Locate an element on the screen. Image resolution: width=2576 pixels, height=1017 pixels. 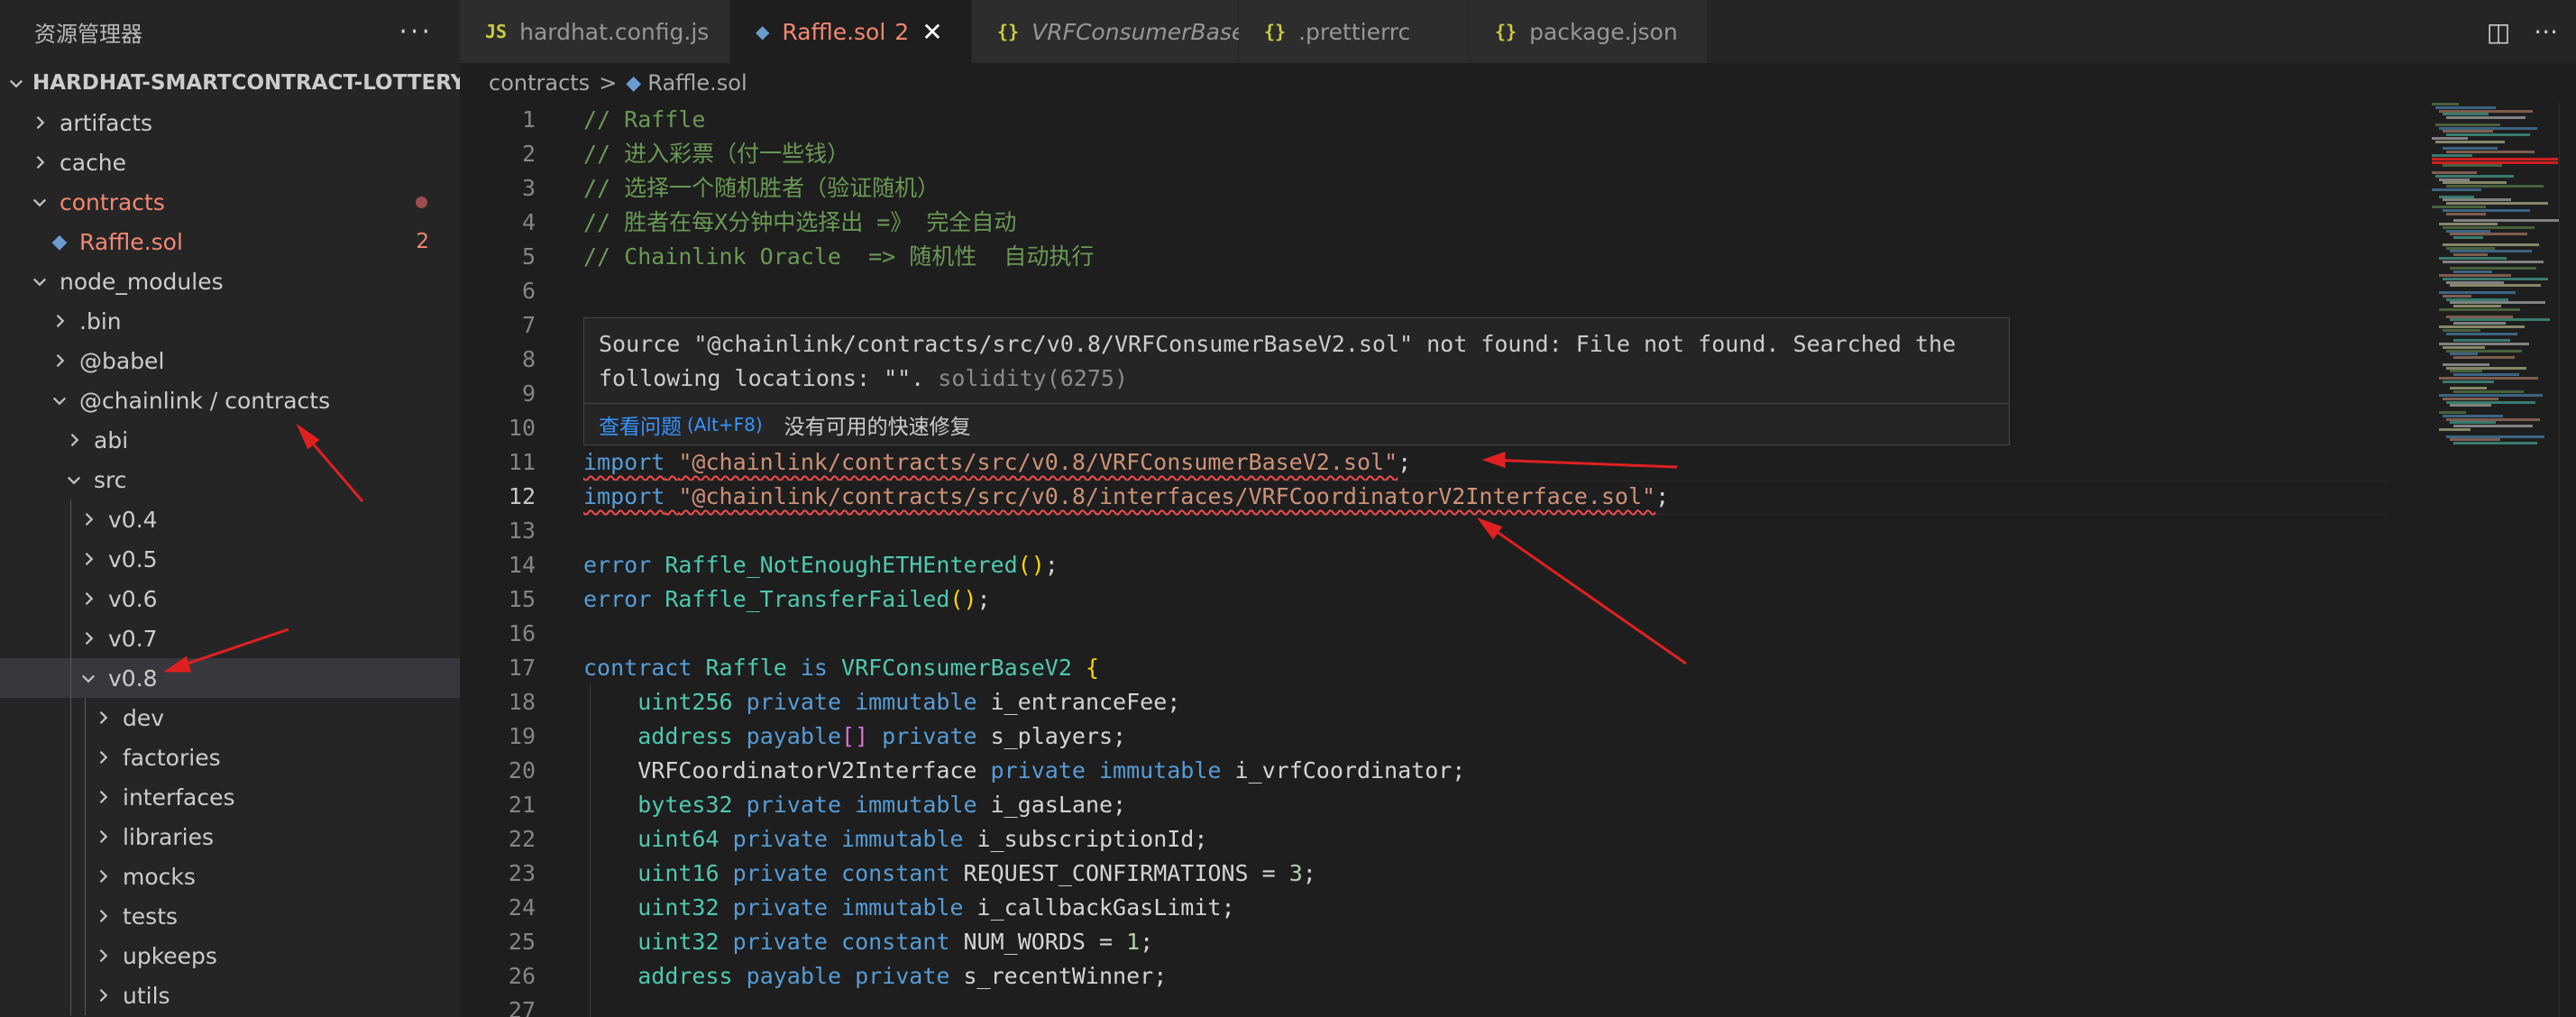
javascript-file-icon: JS is located at coordinates (496, 31).